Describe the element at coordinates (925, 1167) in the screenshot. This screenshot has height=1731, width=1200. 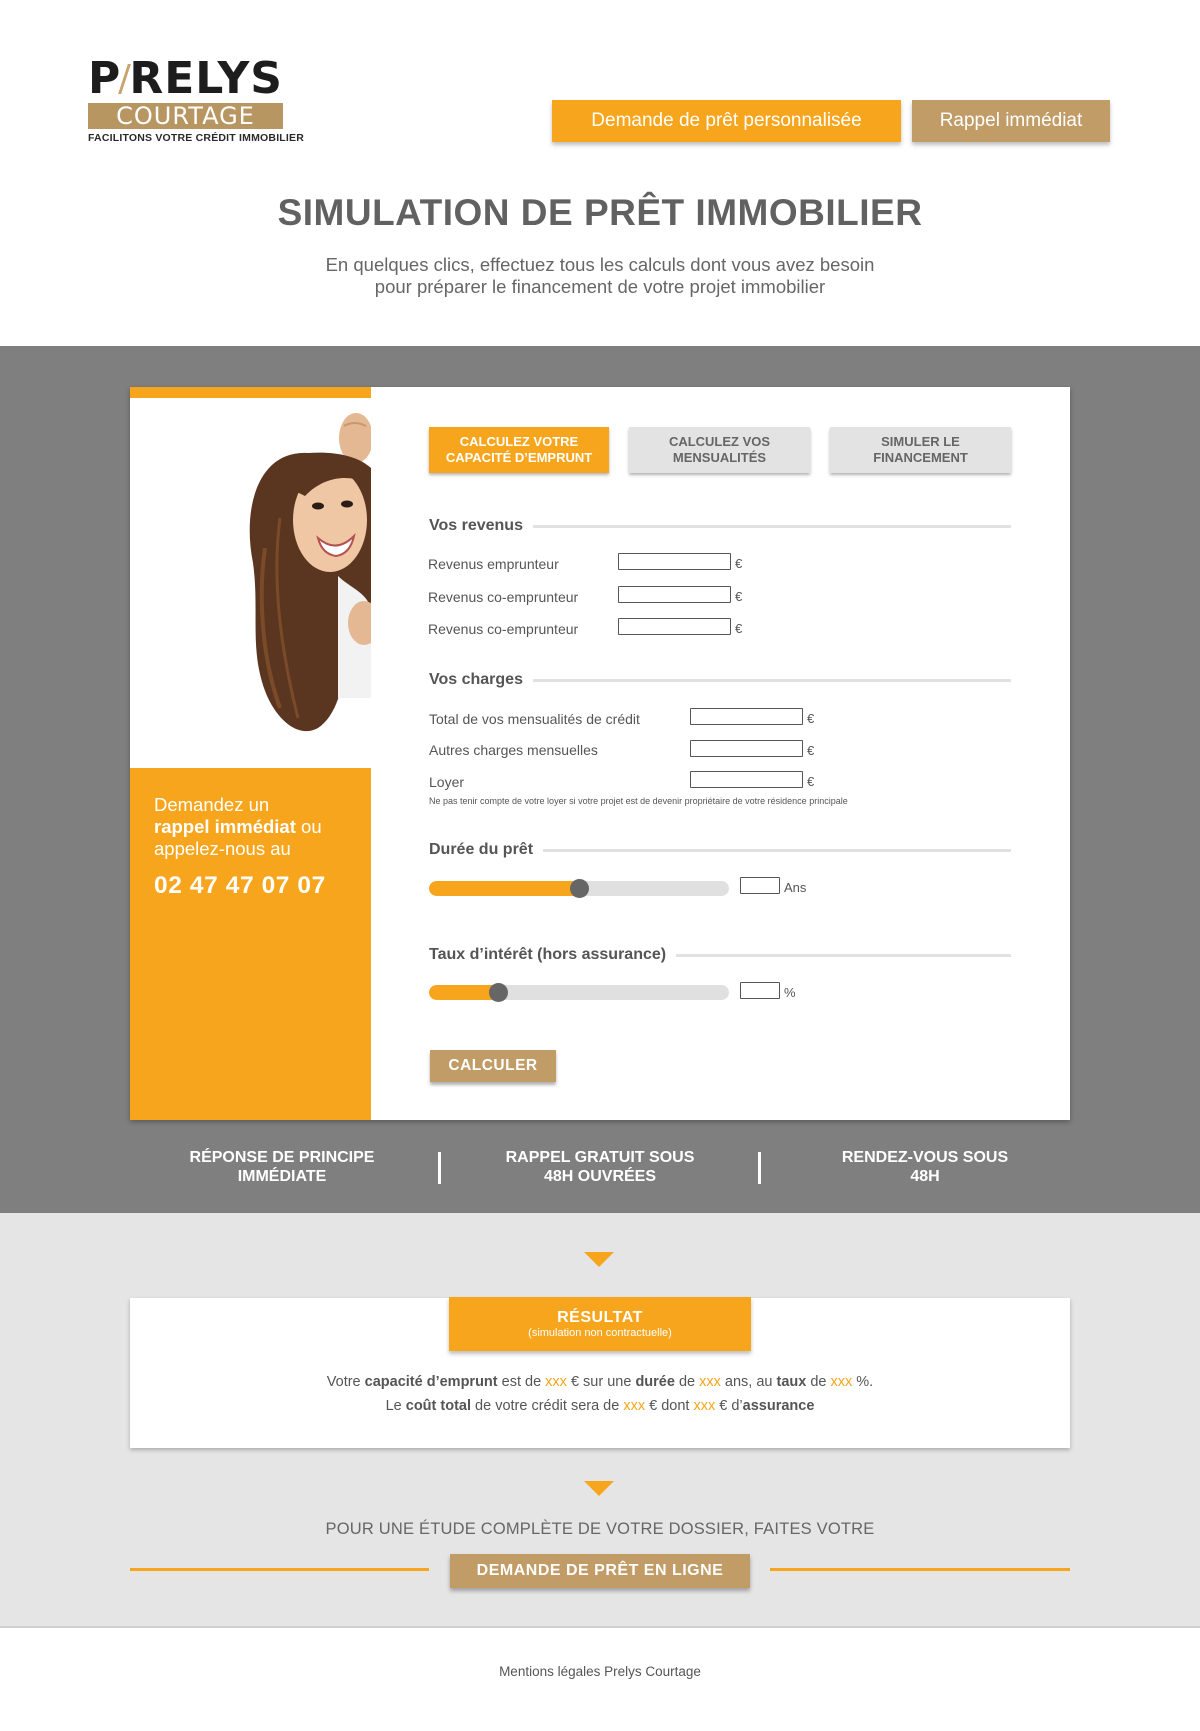
I see `feature-appointment: RENDEZ-VOUS SOUS 48H` at that location.